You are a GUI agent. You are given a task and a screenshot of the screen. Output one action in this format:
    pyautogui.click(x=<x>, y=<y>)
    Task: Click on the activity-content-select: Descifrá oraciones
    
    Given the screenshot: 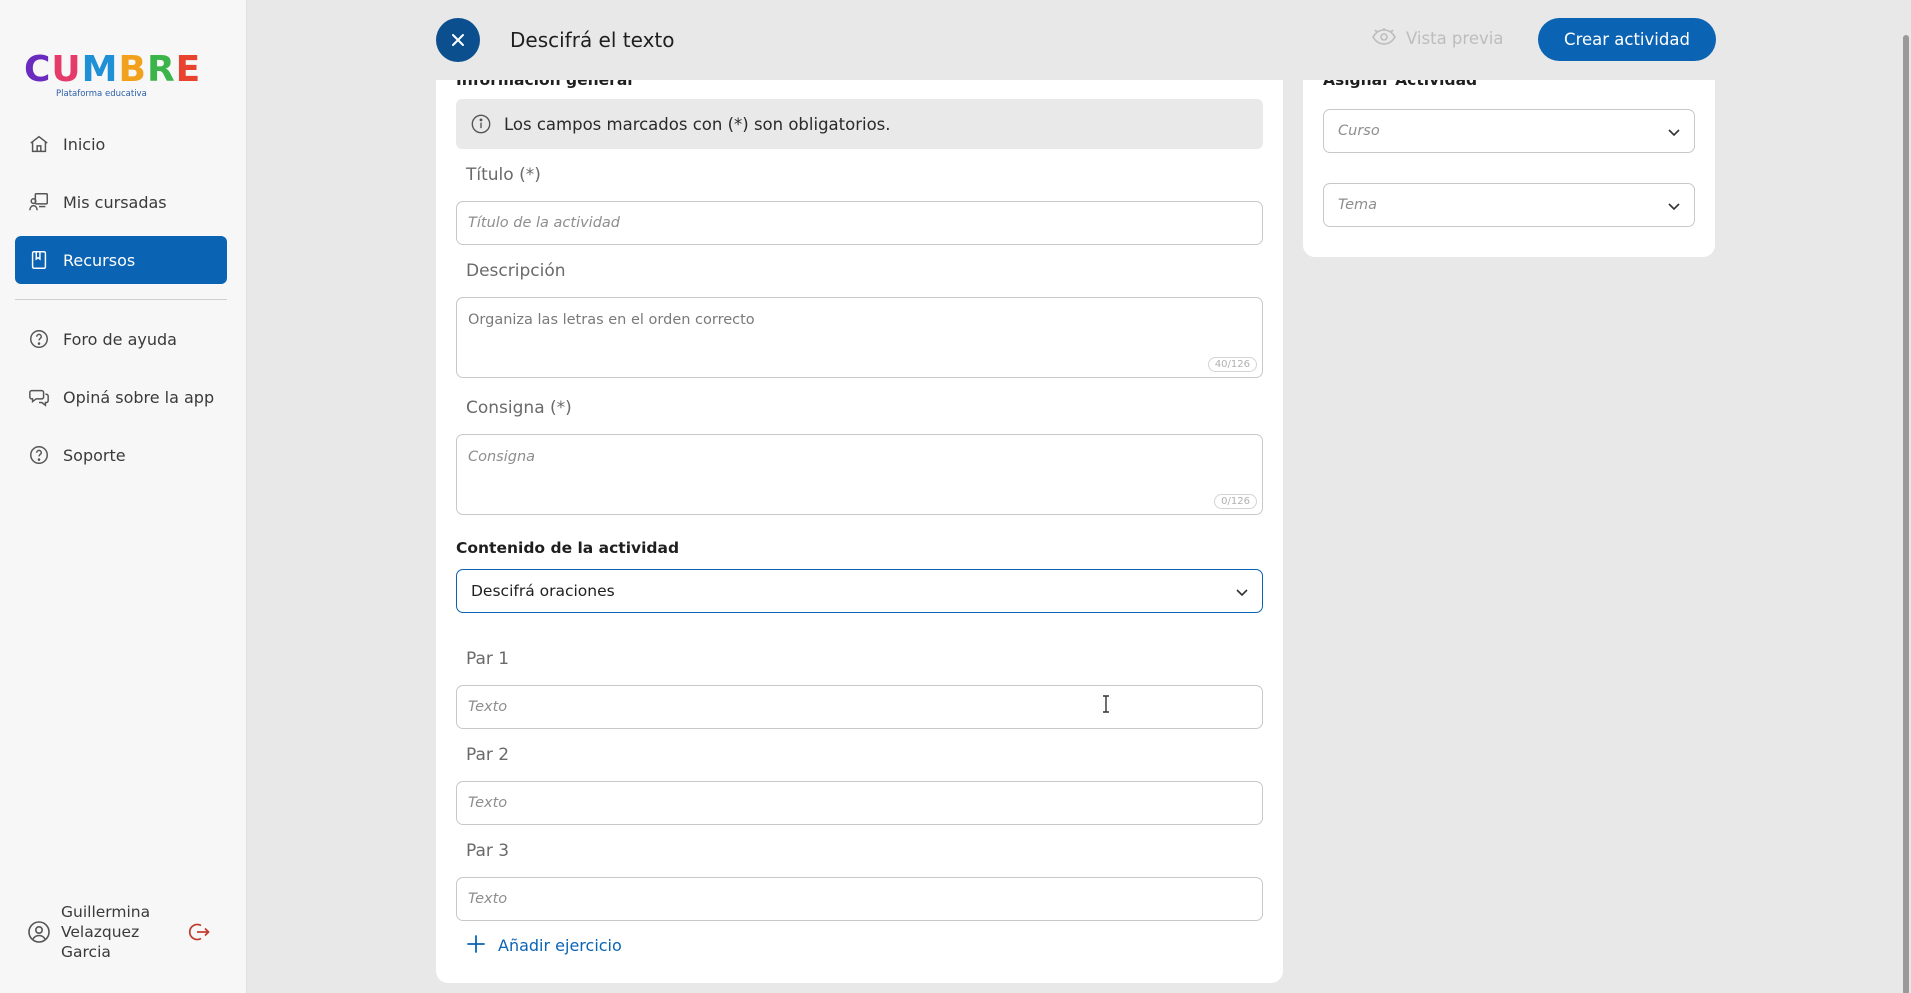 What is the action you would take?
    pyautogui.click(x=859, y=591)
    